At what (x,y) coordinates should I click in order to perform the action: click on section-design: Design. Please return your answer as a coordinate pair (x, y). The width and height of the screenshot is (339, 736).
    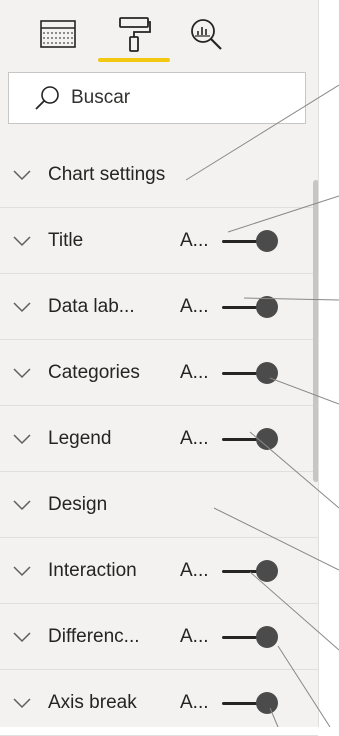
    Looking at the image, I should click on (159, 505).